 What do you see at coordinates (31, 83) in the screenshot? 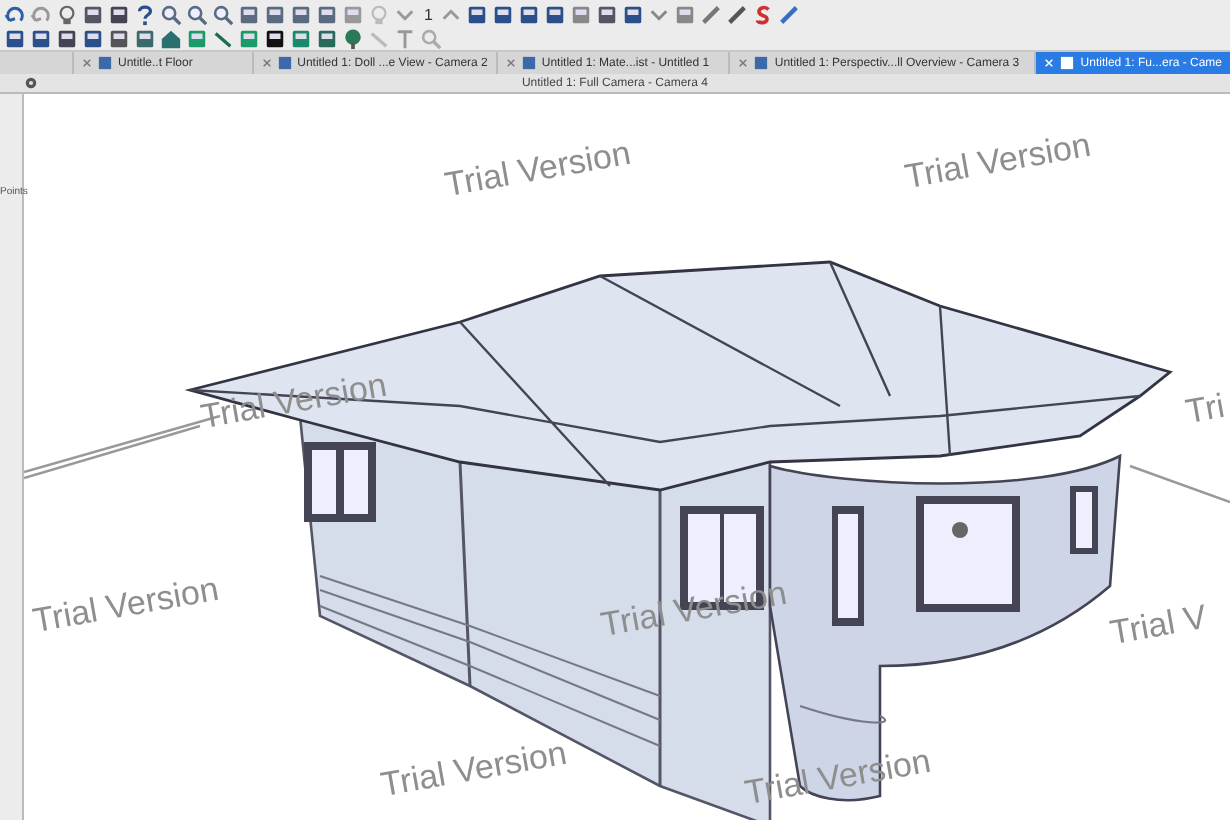
I see `gear-icon` at bounding box center [31, 83].